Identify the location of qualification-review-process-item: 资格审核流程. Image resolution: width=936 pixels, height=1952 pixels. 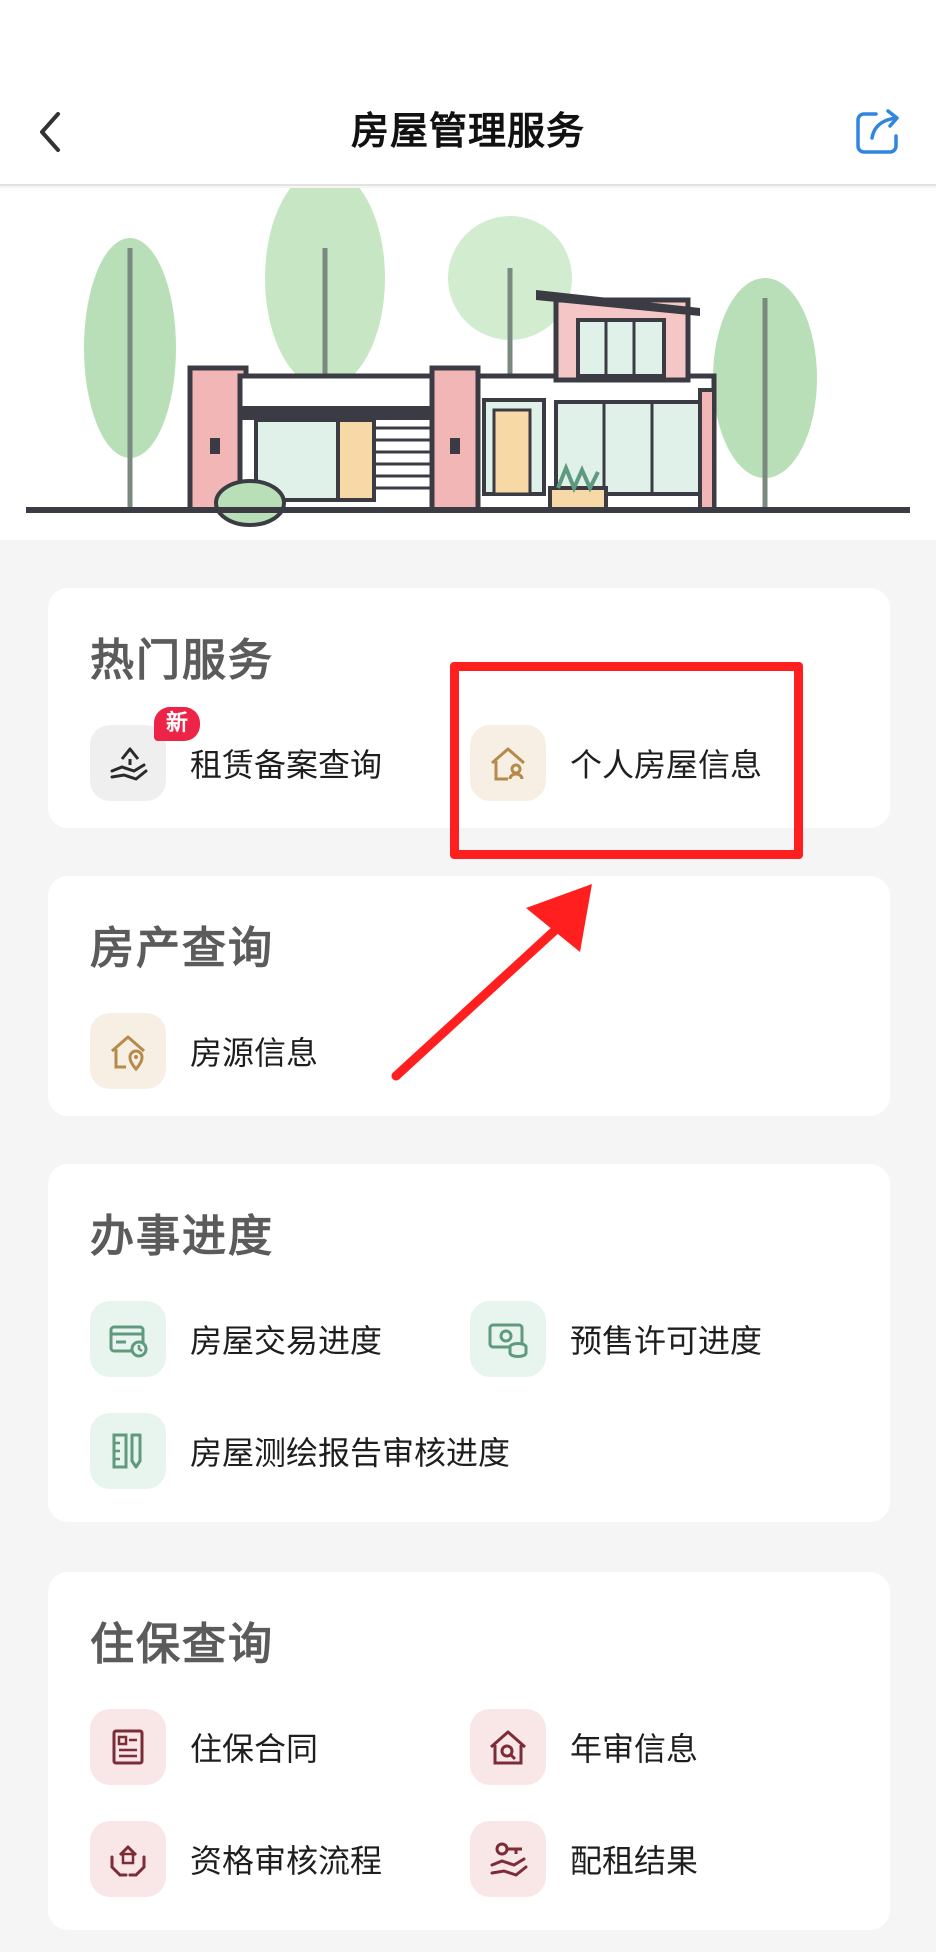
(236, 1859).